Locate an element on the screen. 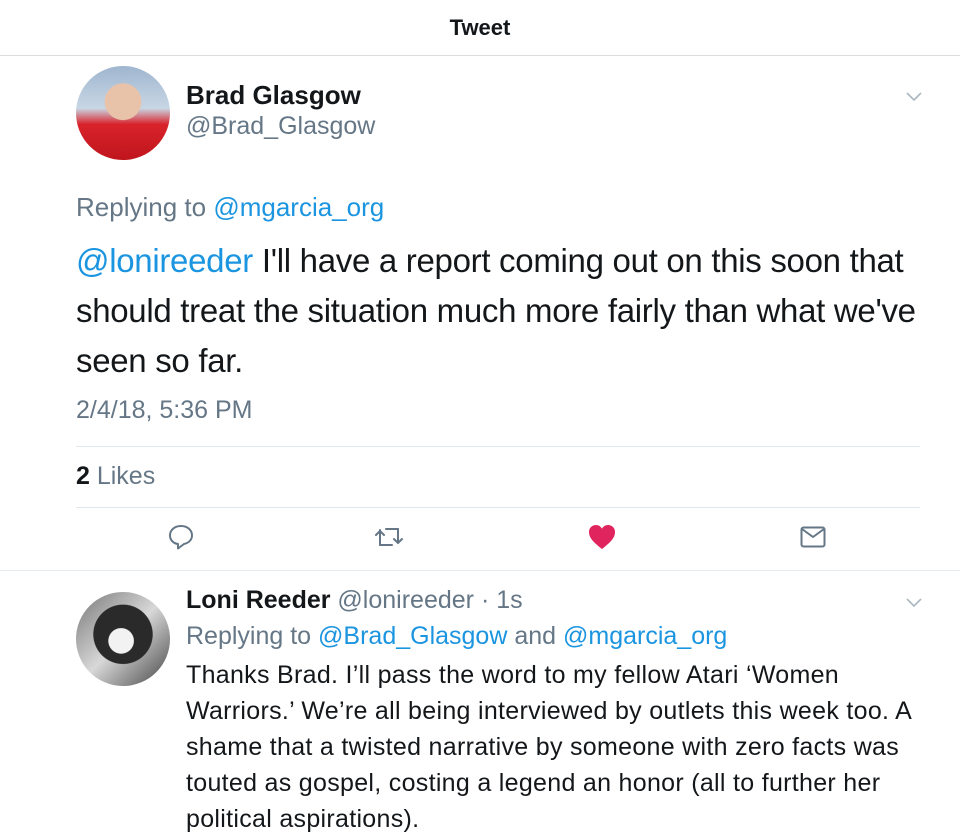 This screenshot has width=960, height=838. reply-author-handle: @lonireeder is located at coordinates (402, 600).